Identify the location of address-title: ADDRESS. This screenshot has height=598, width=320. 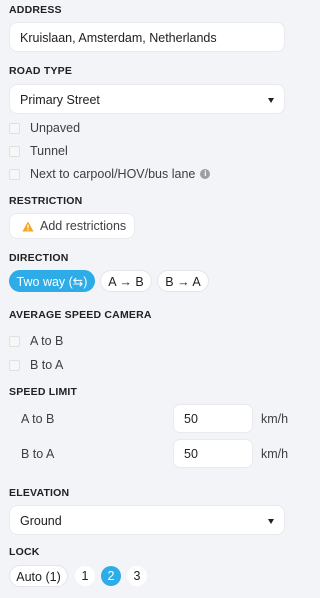
(35, 10).